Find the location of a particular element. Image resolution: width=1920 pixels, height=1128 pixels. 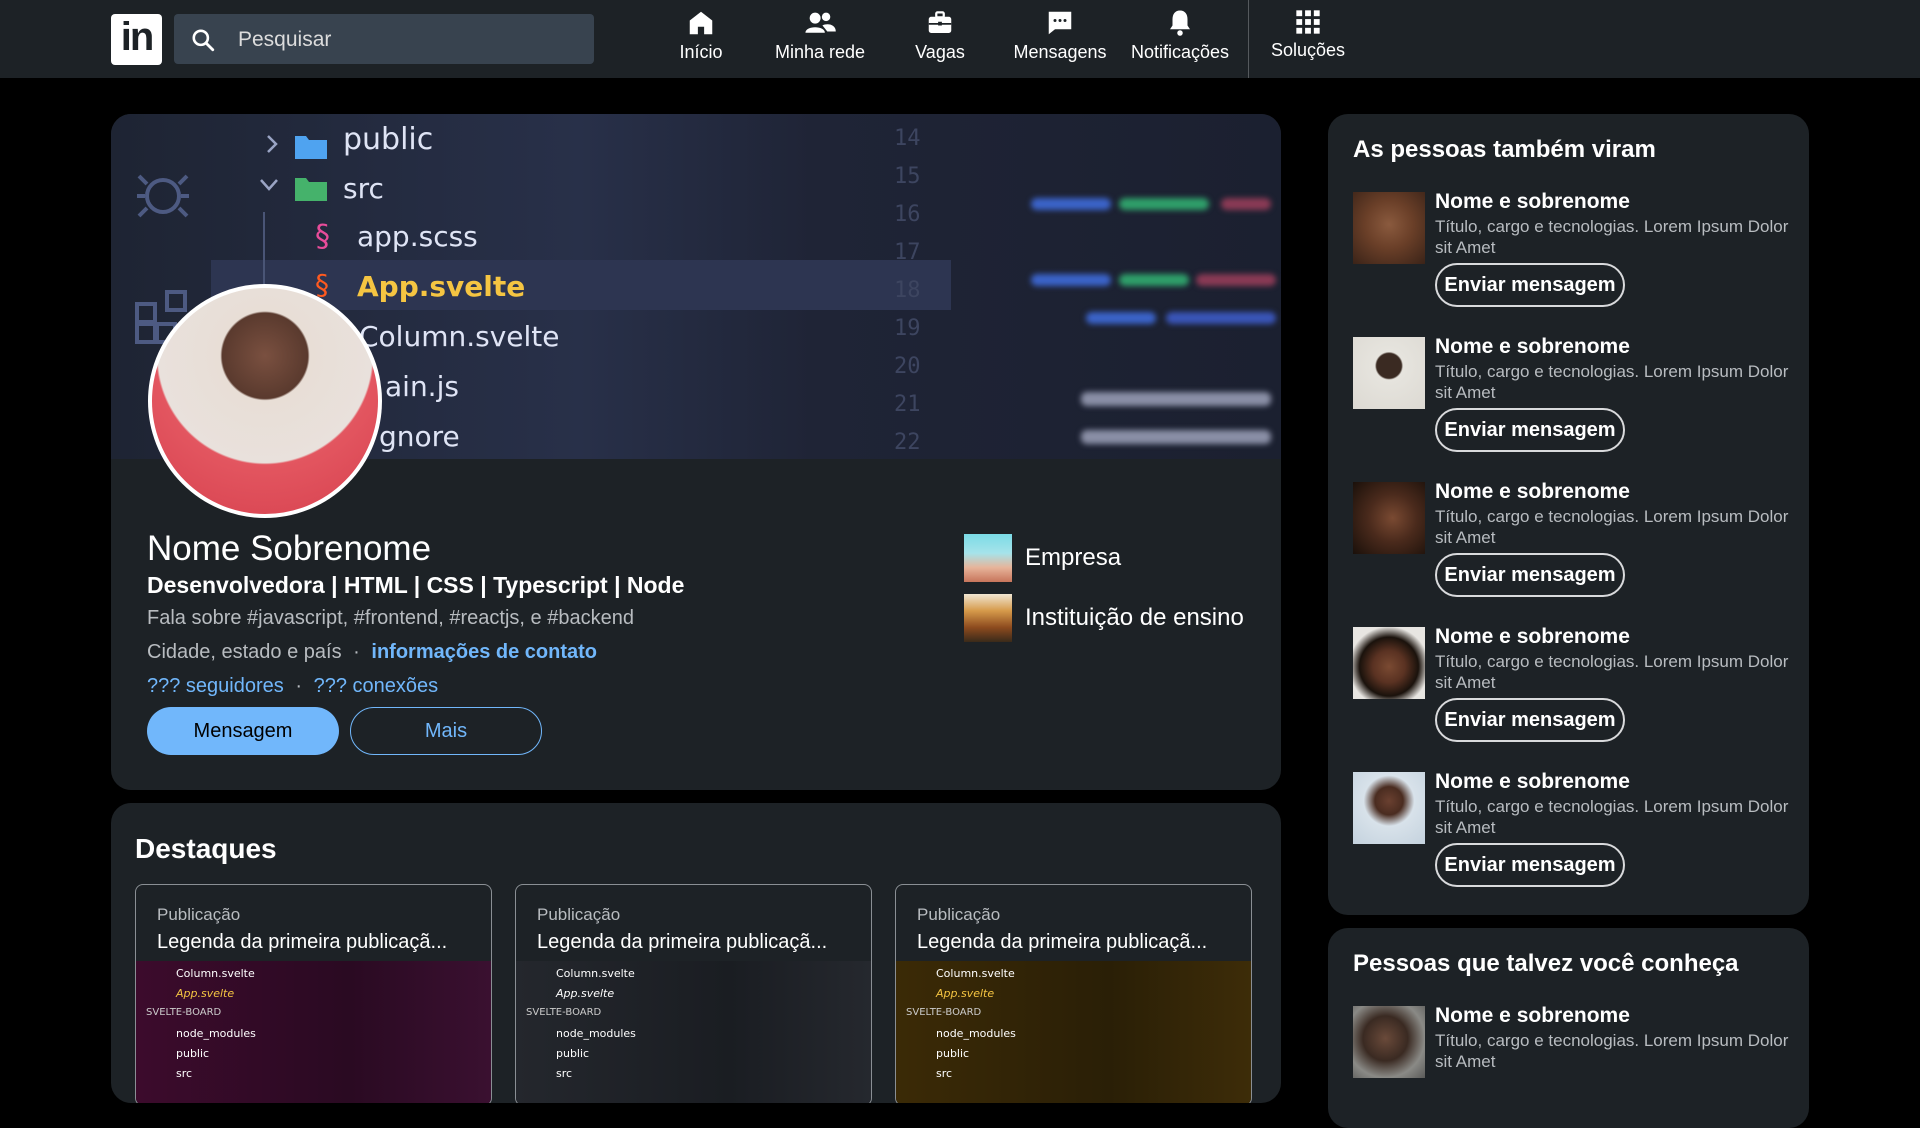

line-number: 19 is located at coordinates (907, 328).